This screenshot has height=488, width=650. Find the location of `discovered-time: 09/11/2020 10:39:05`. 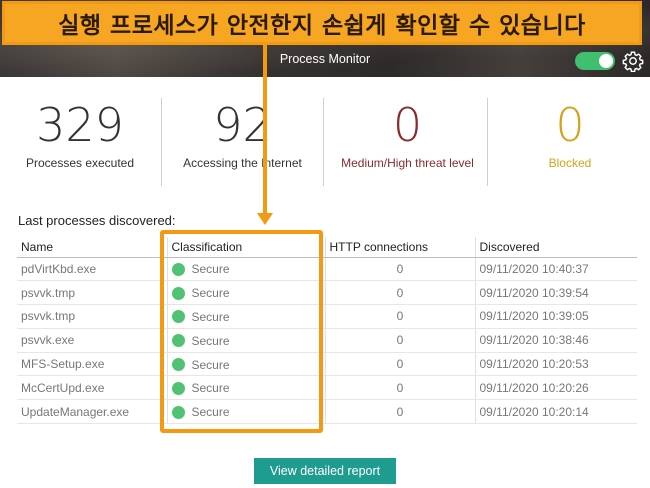

discovered-time: 09/11/2020 10:39:05 is located at coordinates (555, 316).